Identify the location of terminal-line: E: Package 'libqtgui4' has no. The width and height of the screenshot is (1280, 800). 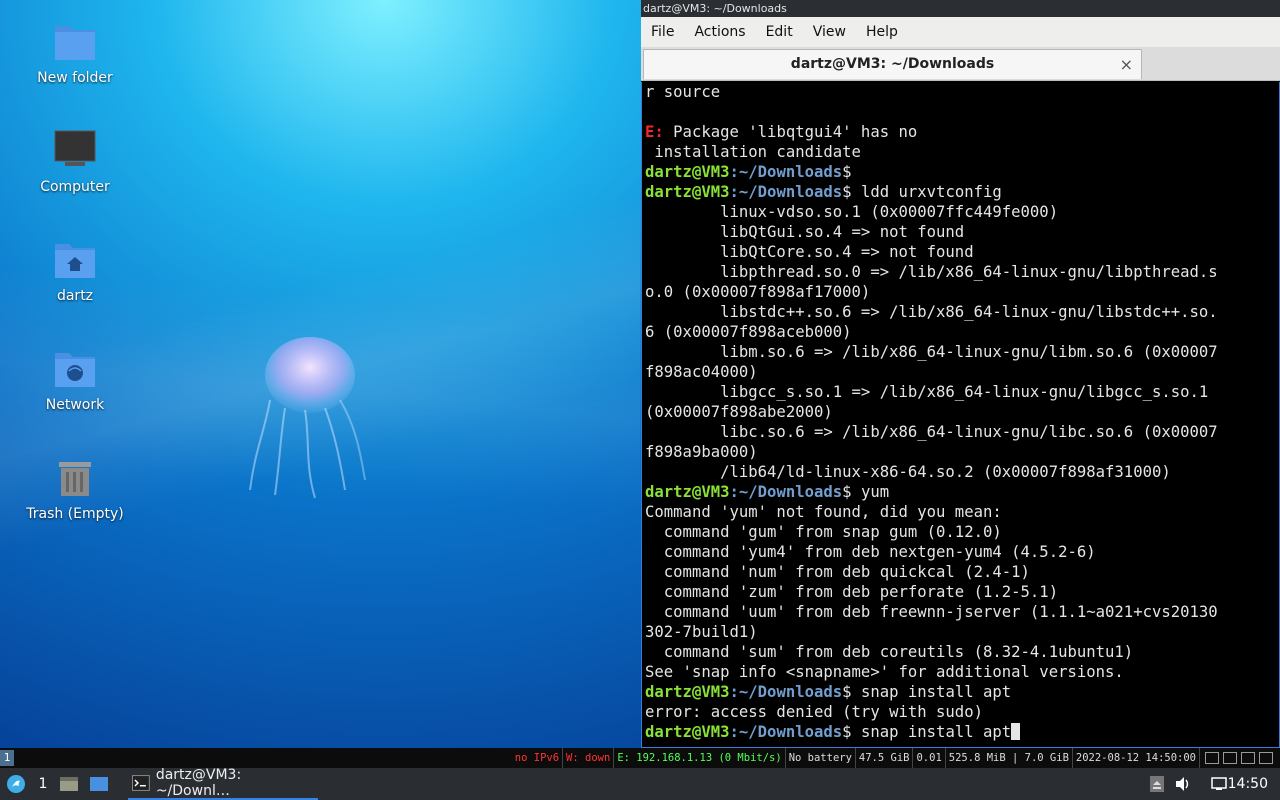
(781, 132).